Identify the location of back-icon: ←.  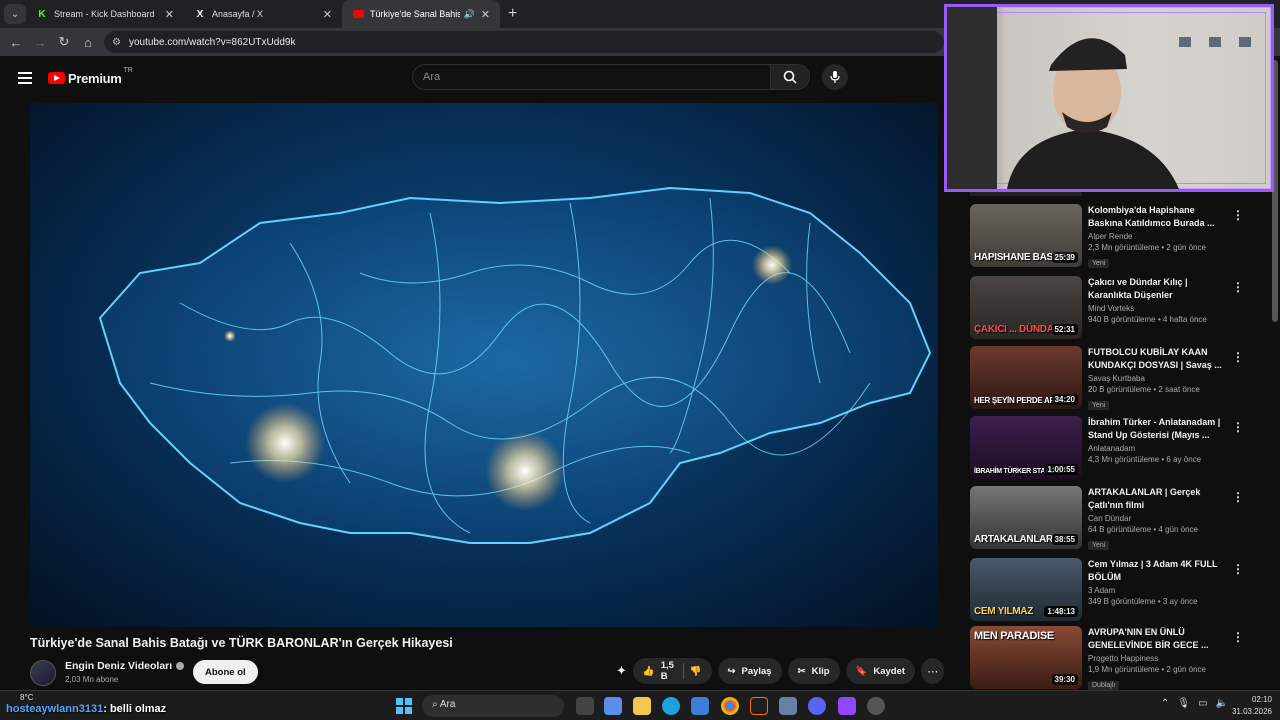
(16, 42).